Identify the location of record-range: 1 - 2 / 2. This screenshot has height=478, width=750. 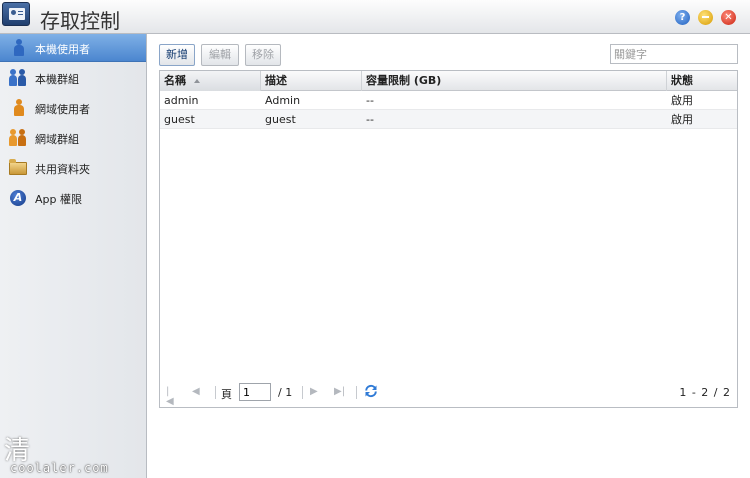
(705, 392).